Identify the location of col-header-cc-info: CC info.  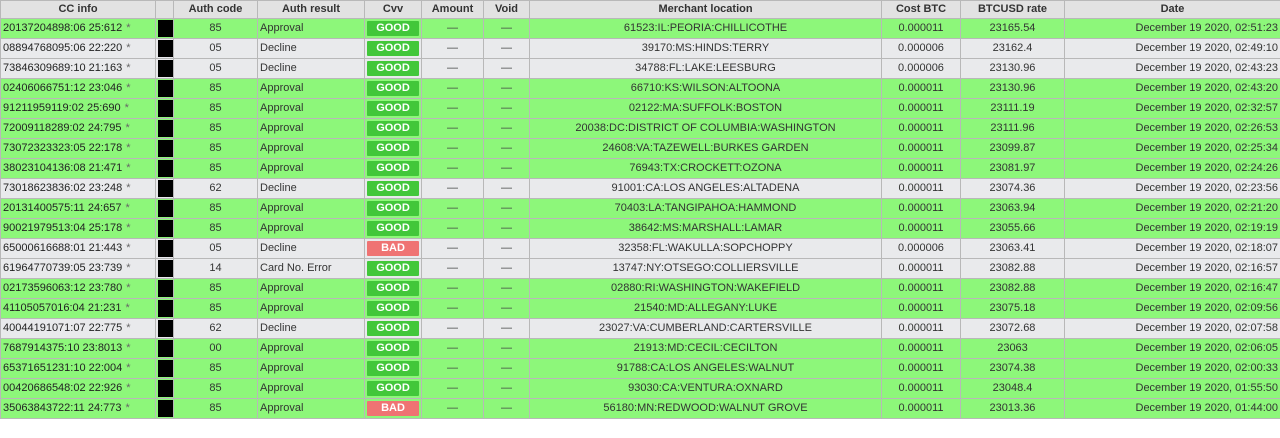
(78, 9).